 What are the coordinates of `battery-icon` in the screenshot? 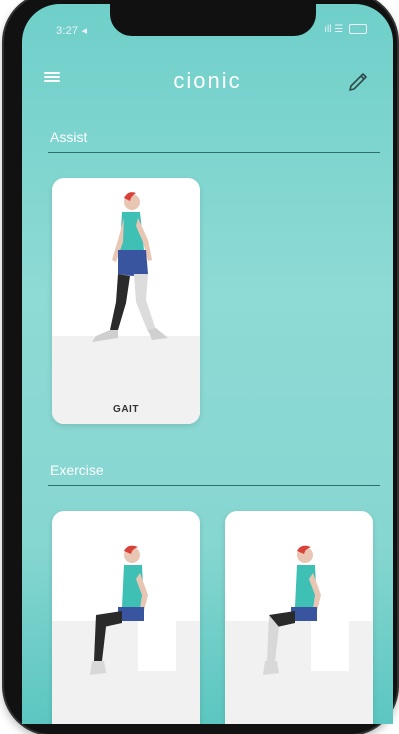 It's located at (358, 29).